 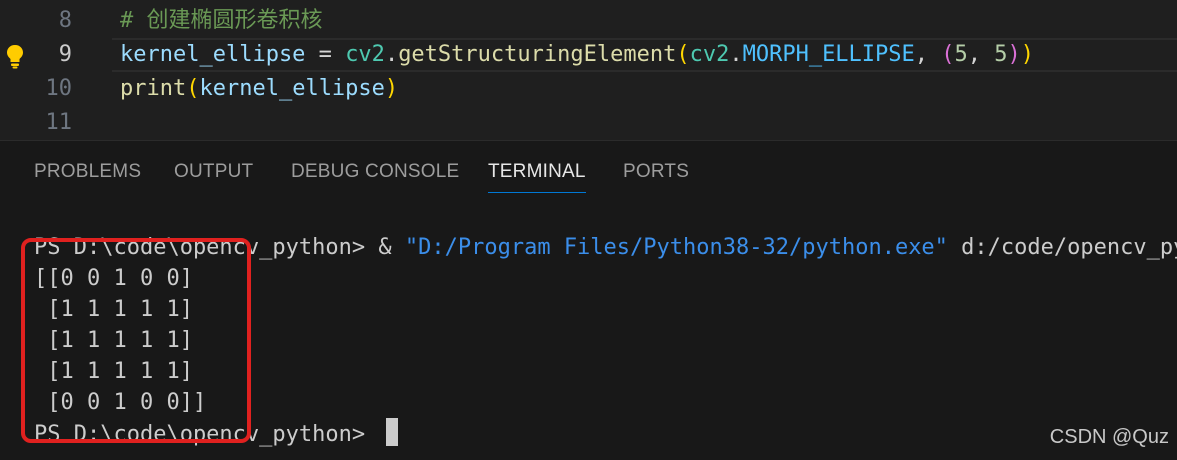 What do you see at coordinates (113, 278) in the screenshot?
I see `terminal-output-line: [[0 0 1 0 0]` at bounding box center [113, 278].